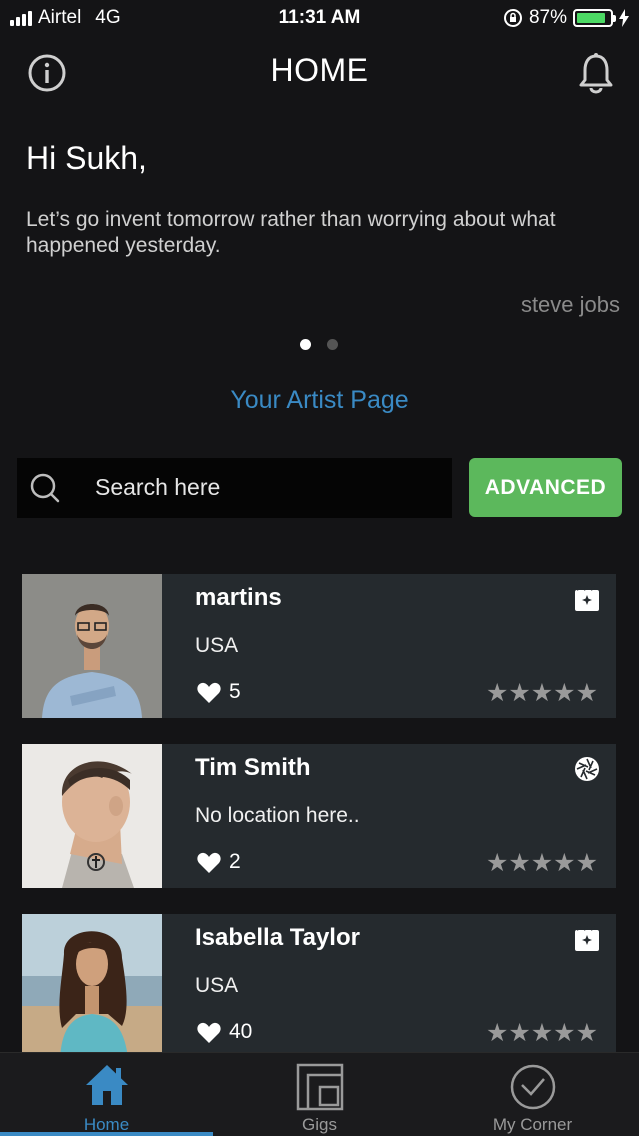 The image size is (639, 1136). What do you see at coordinates (594, 18) in the screenshot?
I see `battery-icon` at bounding box center [594, 18].